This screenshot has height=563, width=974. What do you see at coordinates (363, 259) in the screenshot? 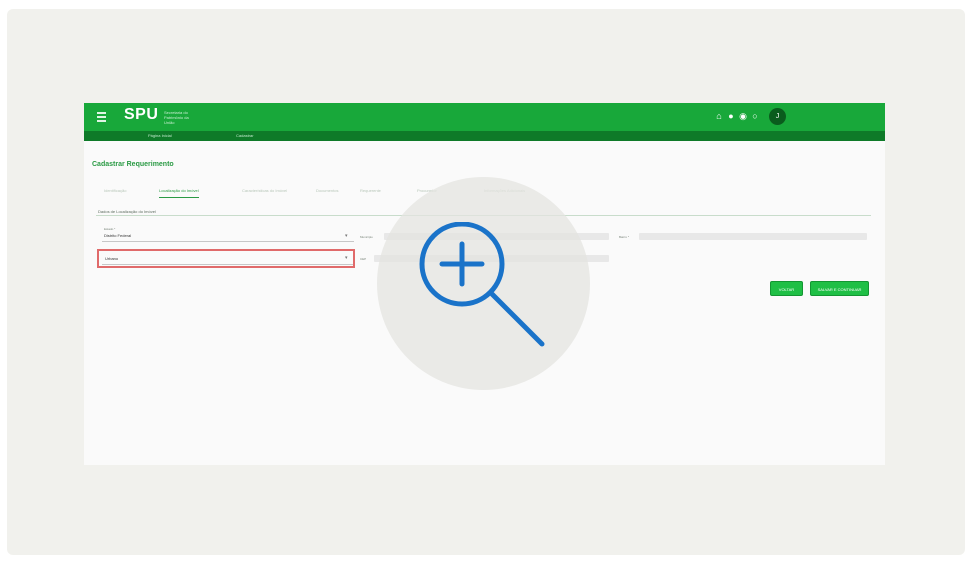
I see `cep-label: CEP` at bounding box center [363, 259].